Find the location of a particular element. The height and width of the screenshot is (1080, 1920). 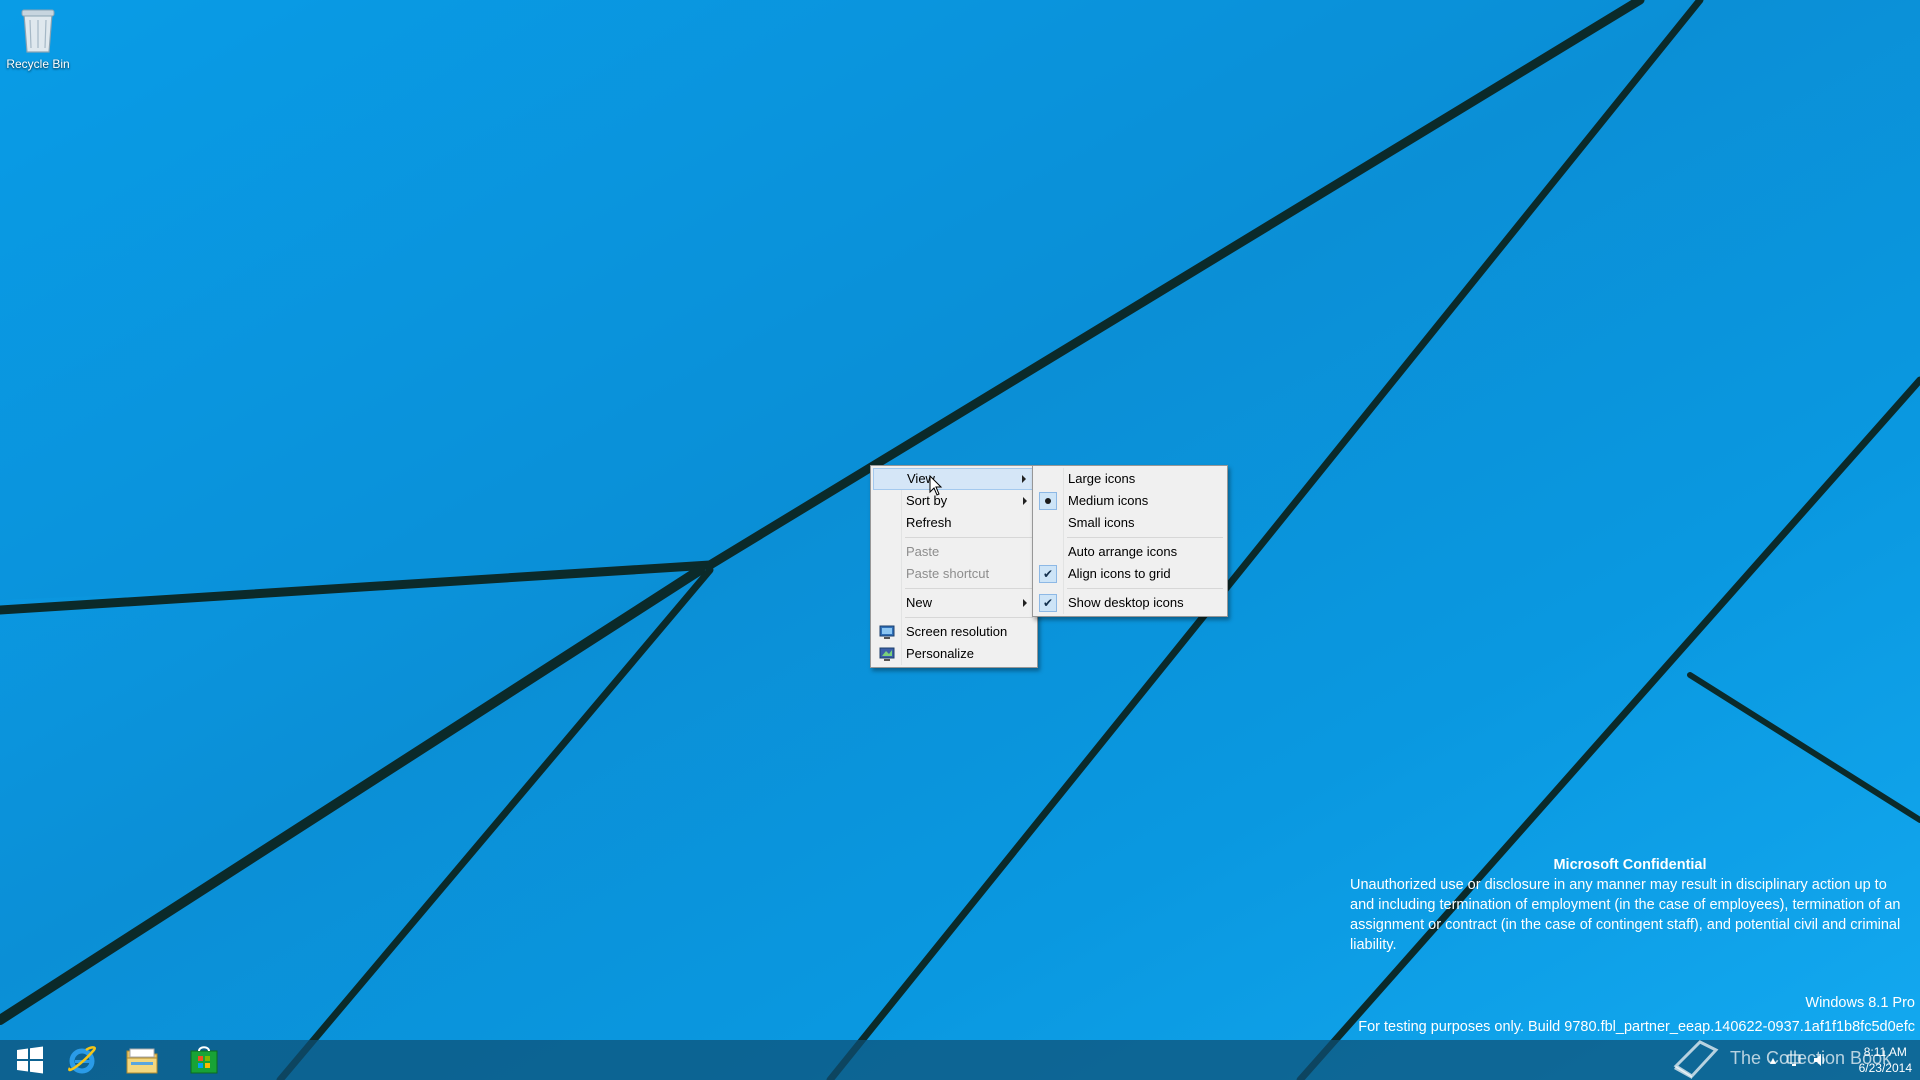

taskbar-internet-explorer is located at coordinates (82, 1060).